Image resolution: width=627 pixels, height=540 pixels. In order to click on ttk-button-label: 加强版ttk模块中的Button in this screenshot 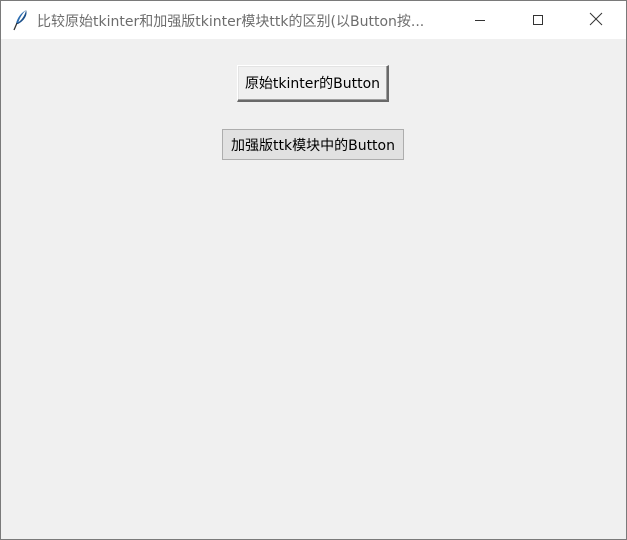, I will do `click(313, 145)`.